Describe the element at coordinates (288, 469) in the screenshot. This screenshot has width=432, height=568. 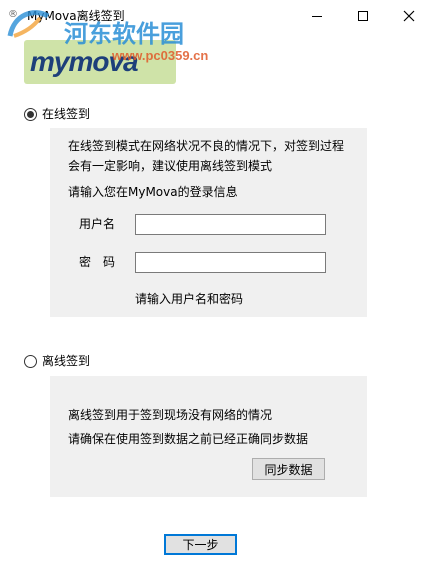
I see `sync-data-button: 同步数据` at that location.